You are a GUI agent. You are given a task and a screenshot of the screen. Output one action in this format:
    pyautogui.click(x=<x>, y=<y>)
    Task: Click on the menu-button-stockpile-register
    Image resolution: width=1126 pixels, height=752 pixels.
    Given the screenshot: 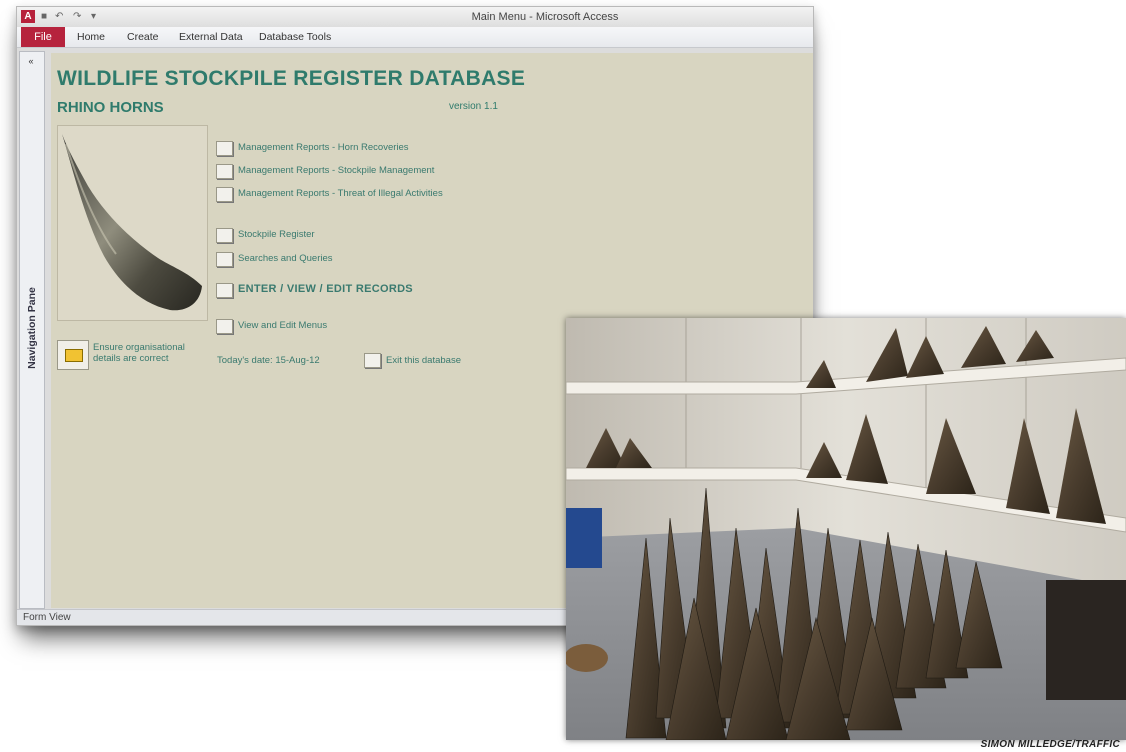 What is the action you would take?
    pyautogui.click(x=224, y=235)
    